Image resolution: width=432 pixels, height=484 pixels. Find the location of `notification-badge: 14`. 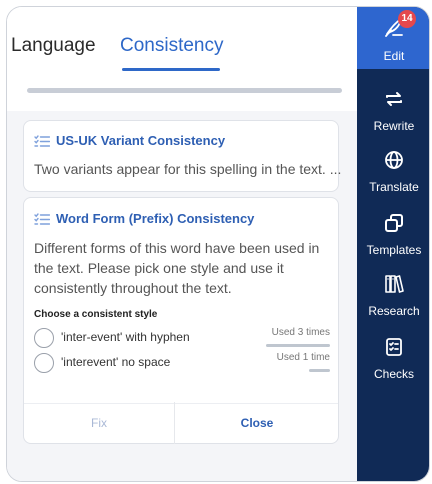

notification-badge: 14 is located at coordinates (407, 19).